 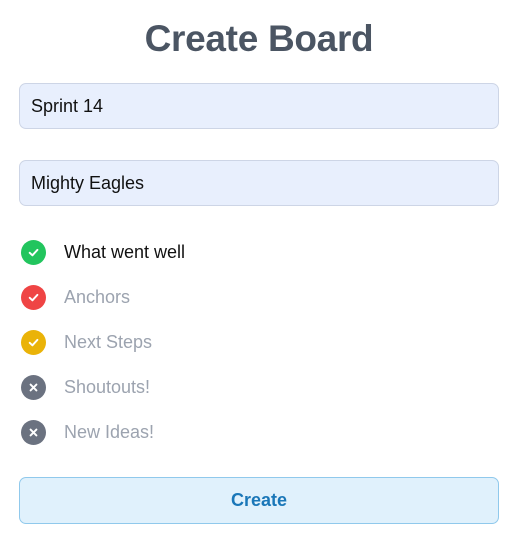 I want to click on option-shoutouts: Shoutouts!, so click(x=256, y=387).